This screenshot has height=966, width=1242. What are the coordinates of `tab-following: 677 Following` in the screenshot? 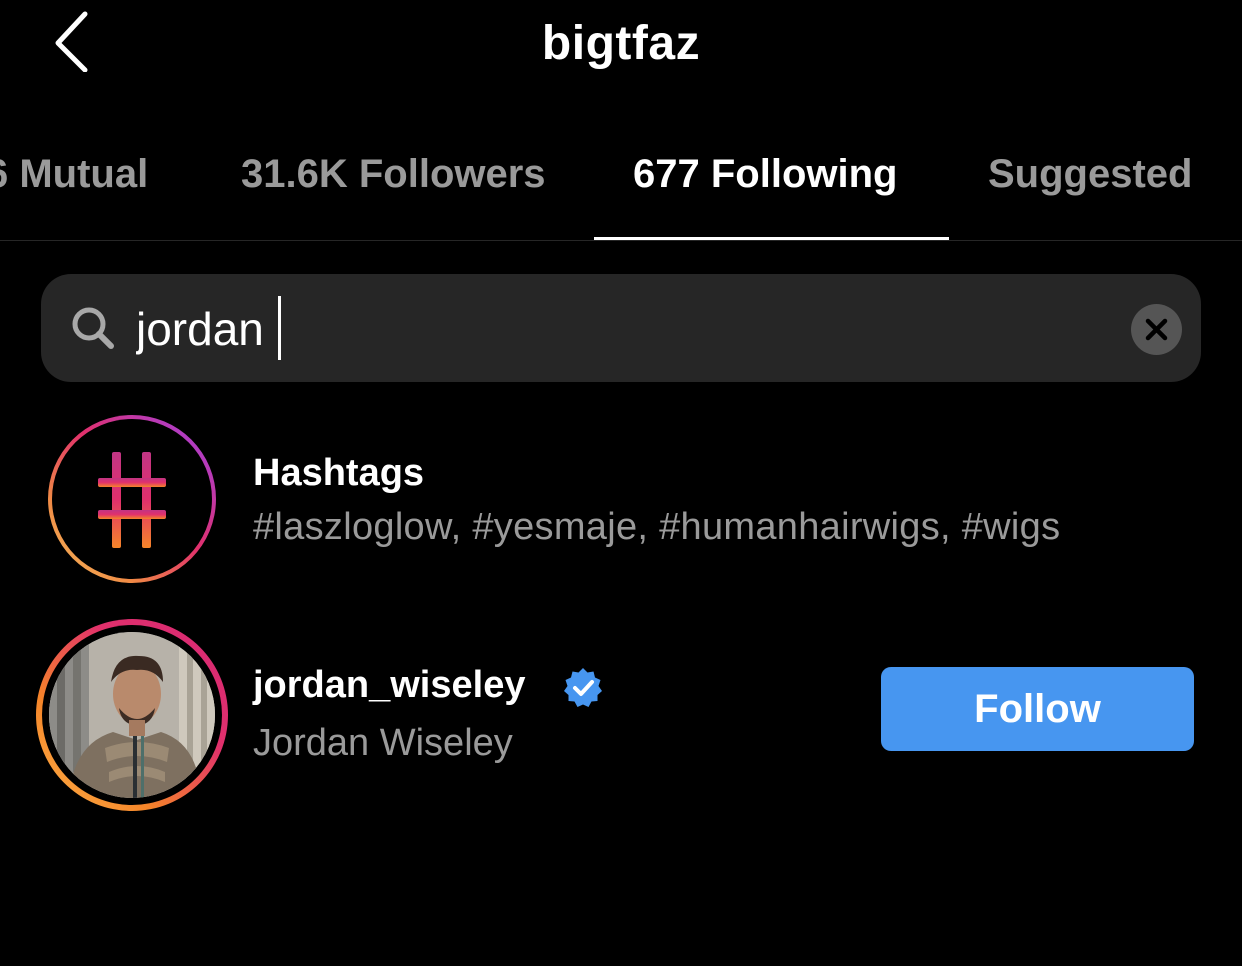 It's located at (765, 174).